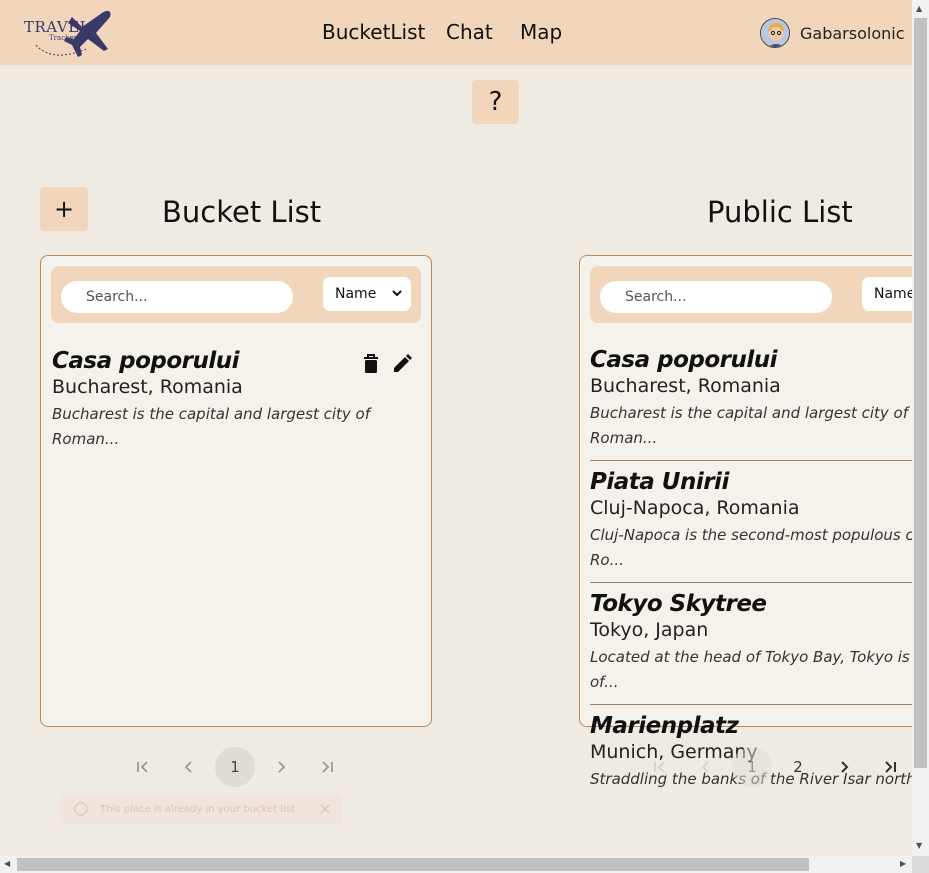  Describe the element at coordinates (373, 32) in the screenshot. I see `nav-bucketlist: BucketList` at that location.